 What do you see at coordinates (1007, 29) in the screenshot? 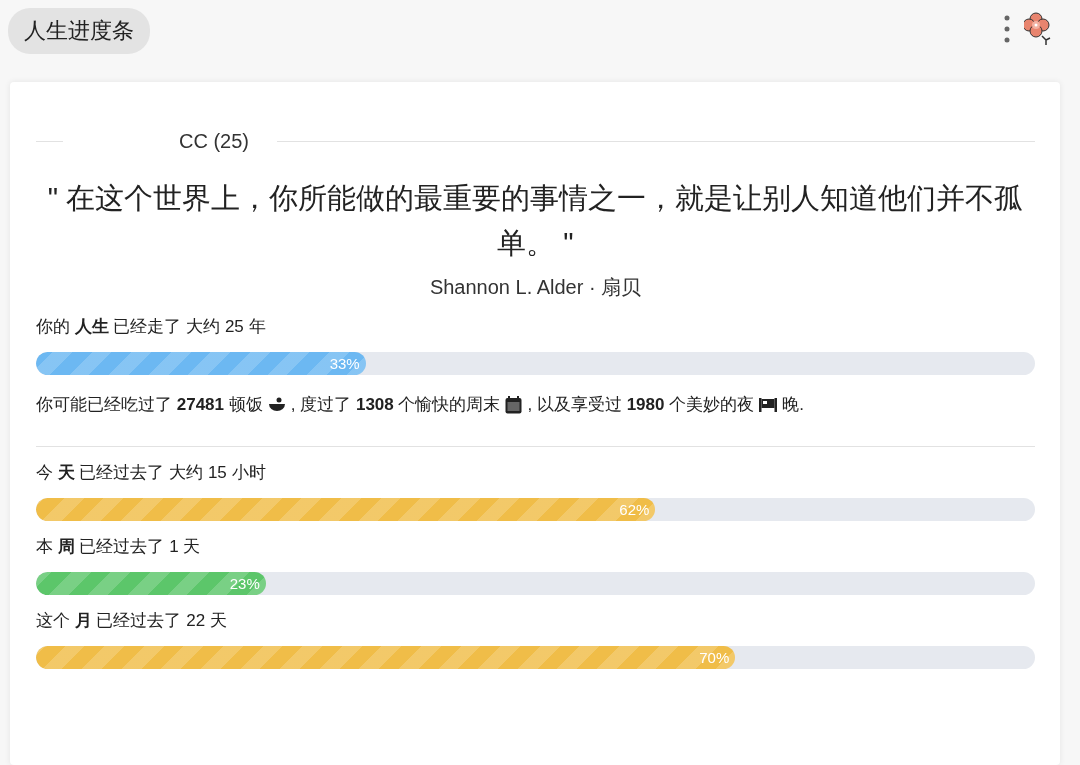
I see `more-icon` at bounding box center [1007, 29].